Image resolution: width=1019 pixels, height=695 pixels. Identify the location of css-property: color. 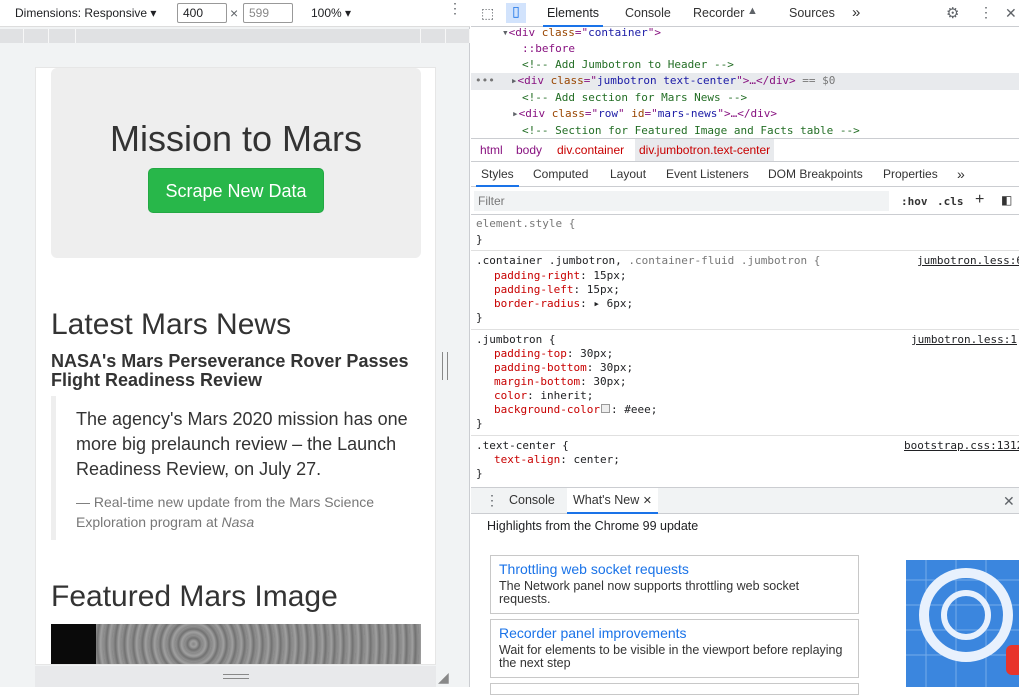
(510, 395).